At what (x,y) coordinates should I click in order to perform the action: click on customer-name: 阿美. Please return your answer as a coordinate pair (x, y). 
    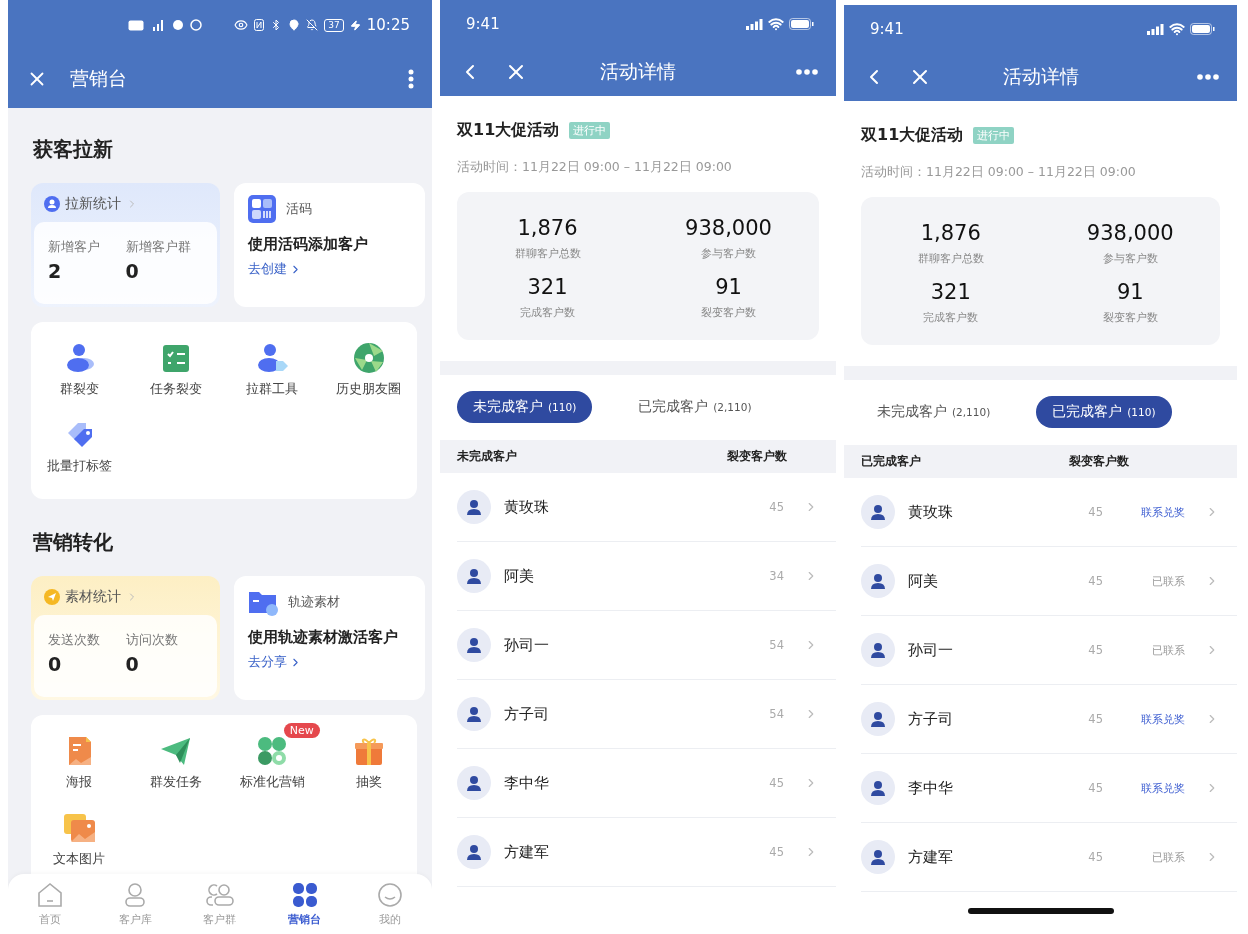
    Looking at the image, I should click on (923, 581).